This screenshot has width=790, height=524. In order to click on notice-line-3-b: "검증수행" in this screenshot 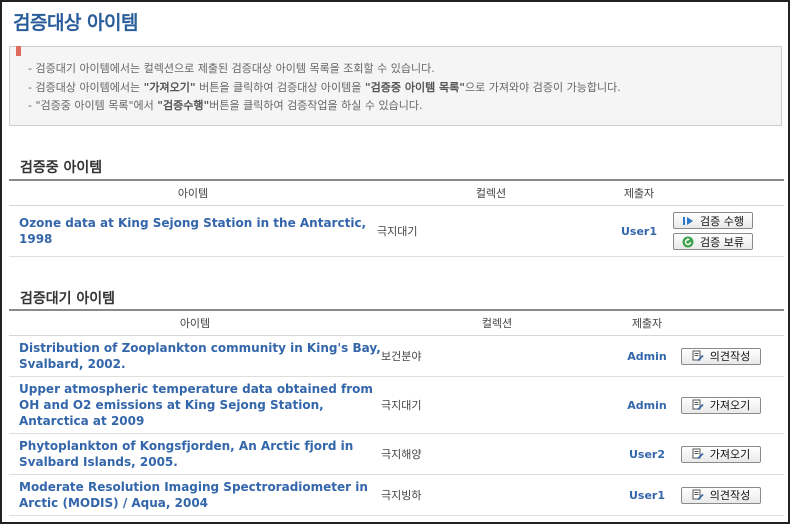, I will do `click(183, 105)`.